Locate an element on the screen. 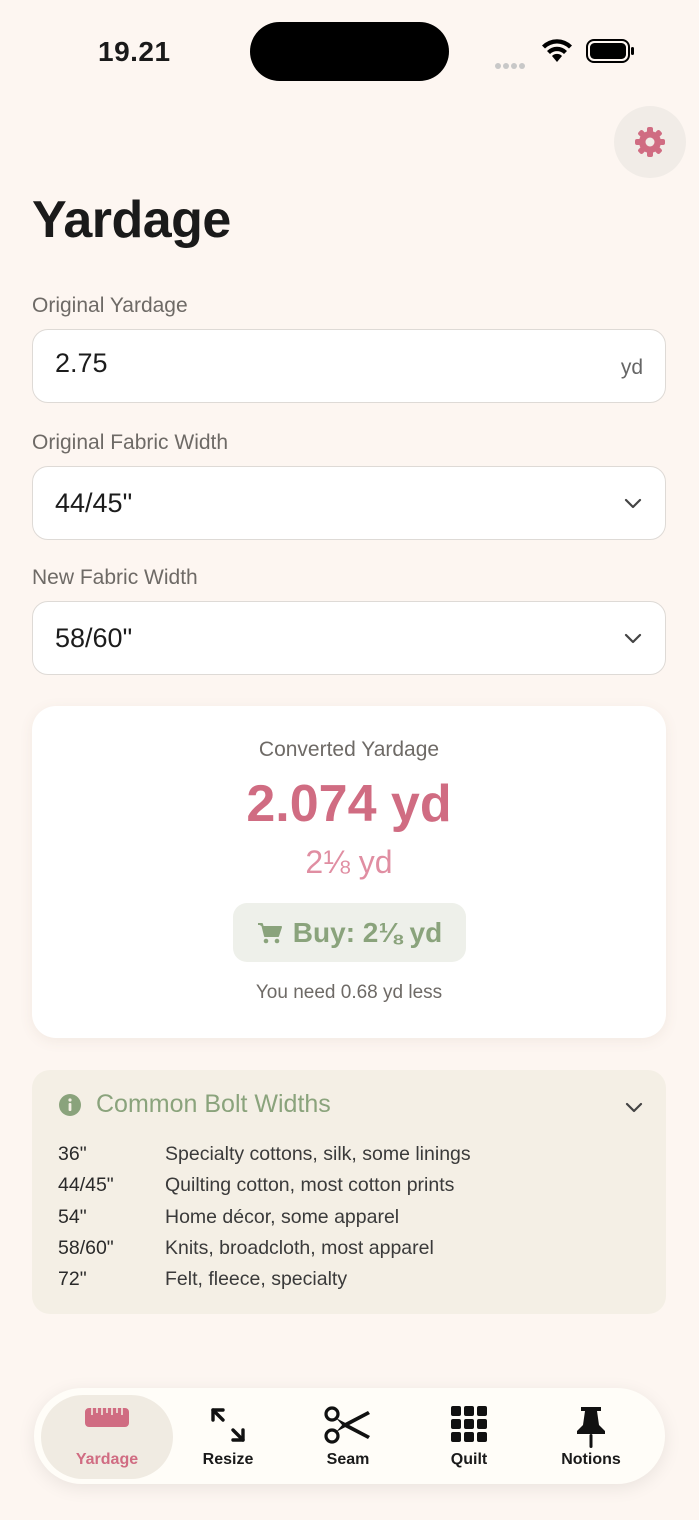 This screenshot has width=699, height=1520. ruler-icon is located at coordinates (107, 1417).